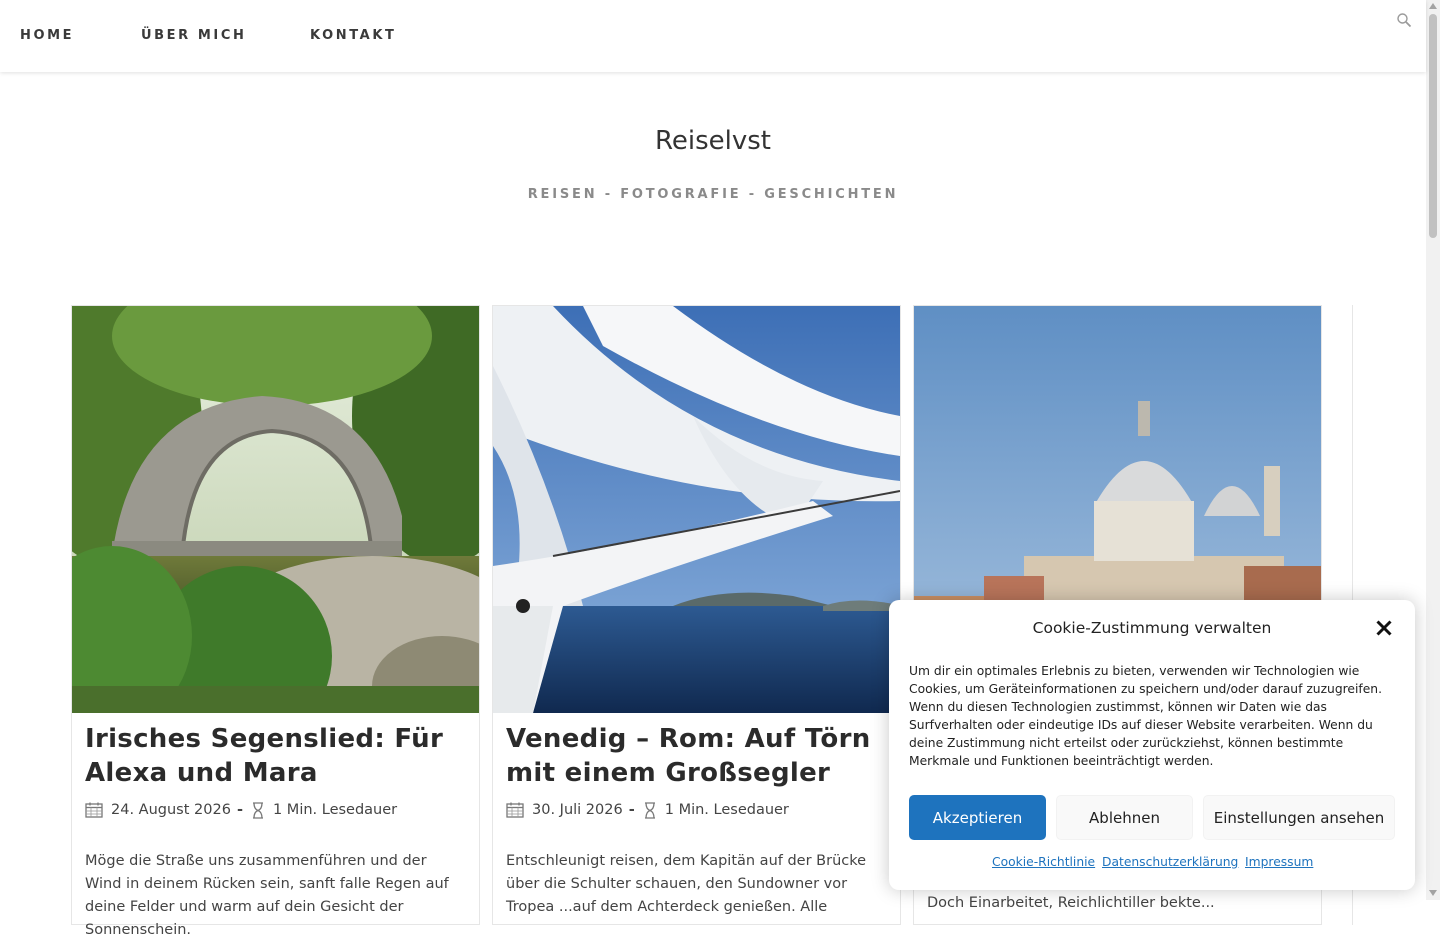 The width and height of the screenshot is (1440, 942). What do you see at coordinates (1433, 126) in the screenshot?
I see `scroll-thumb` at bounding box center [1433, 126].